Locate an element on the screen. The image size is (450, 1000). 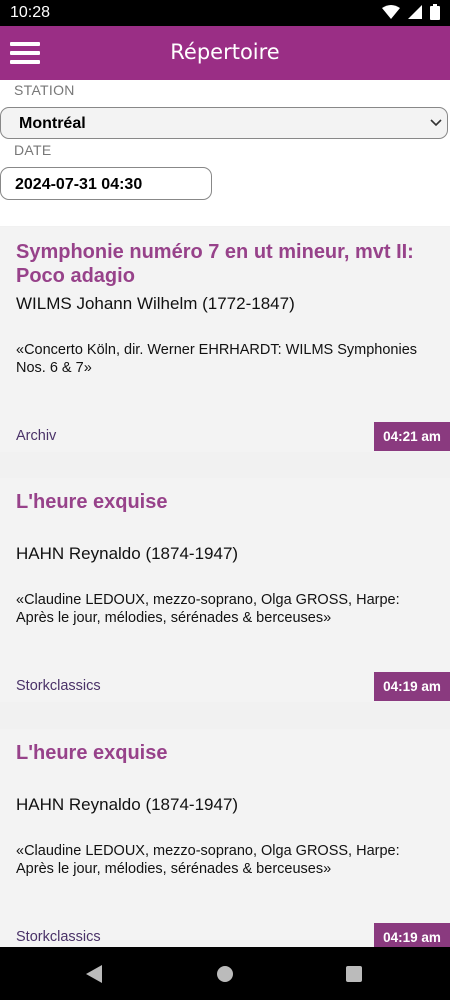
page-title: Répertoire is located at coordinates (225, 52).